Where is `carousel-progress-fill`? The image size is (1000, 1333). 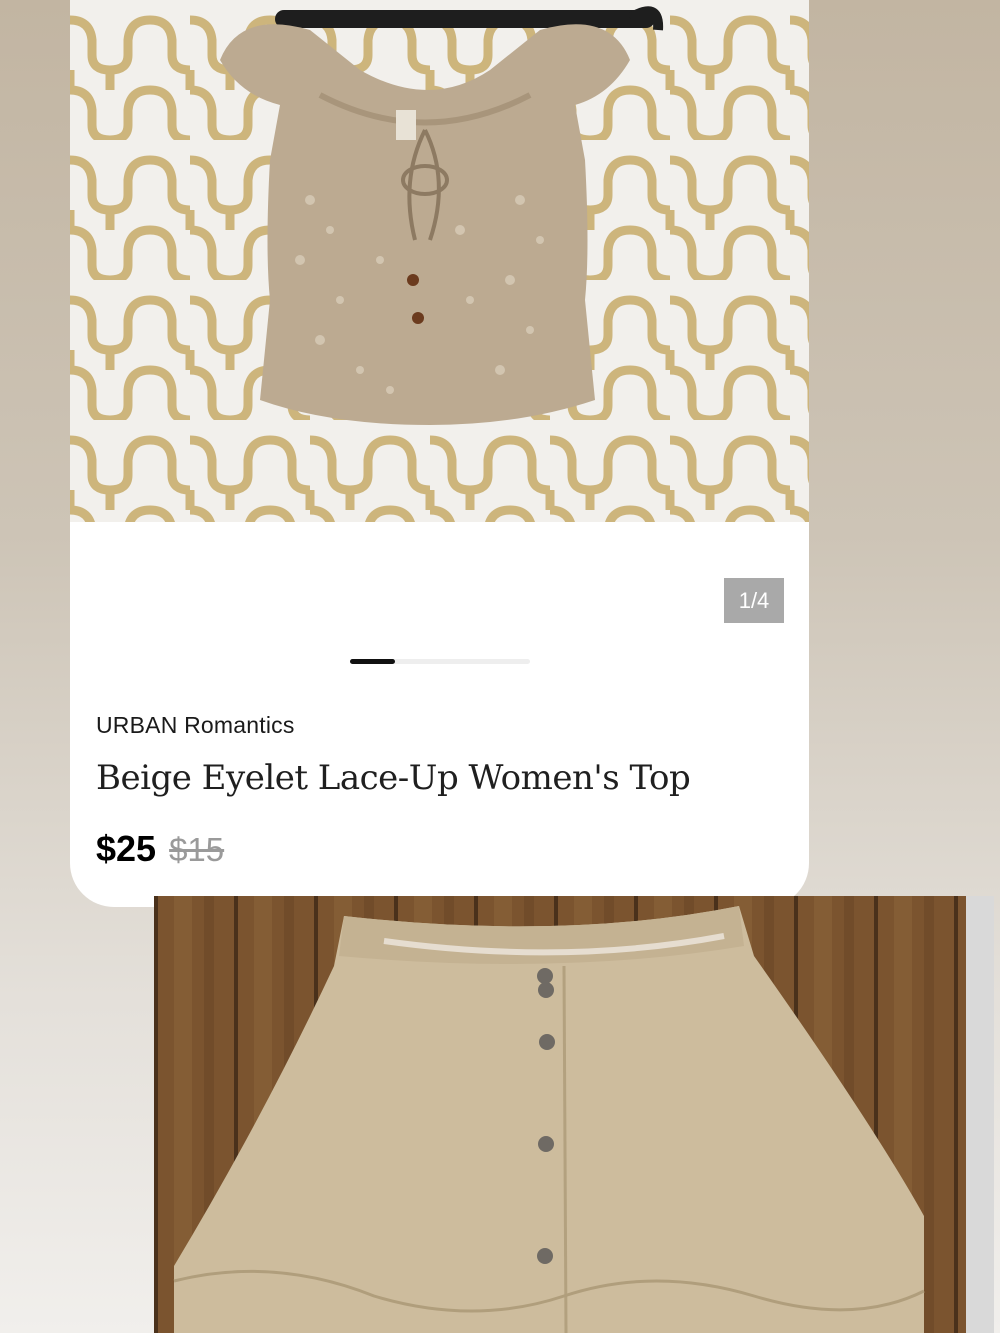 carousel-progress-fill is located at coordinates (372, 661).